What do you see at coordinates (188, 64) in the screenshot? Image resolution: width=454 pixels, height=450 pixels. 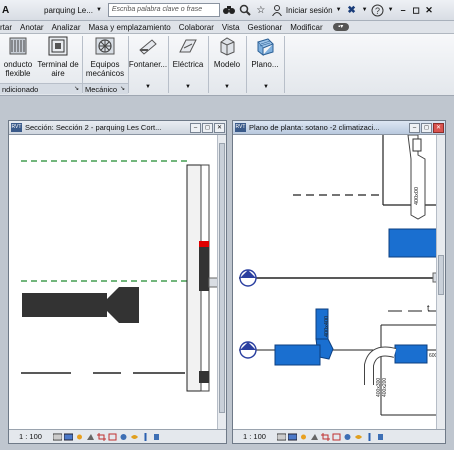 I see `electrical-label: Eléctrica` at bounding box center [188, 64].